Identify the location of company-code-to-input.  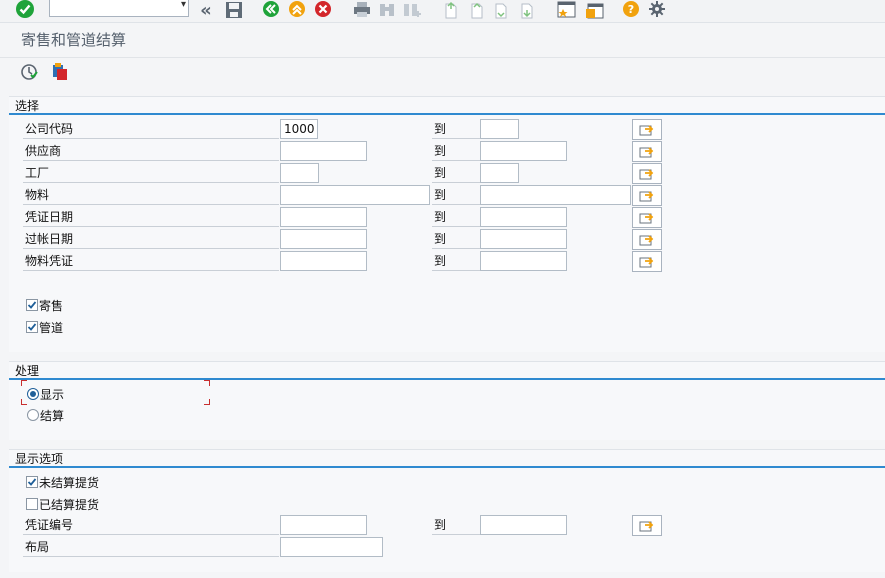
(499, 129).